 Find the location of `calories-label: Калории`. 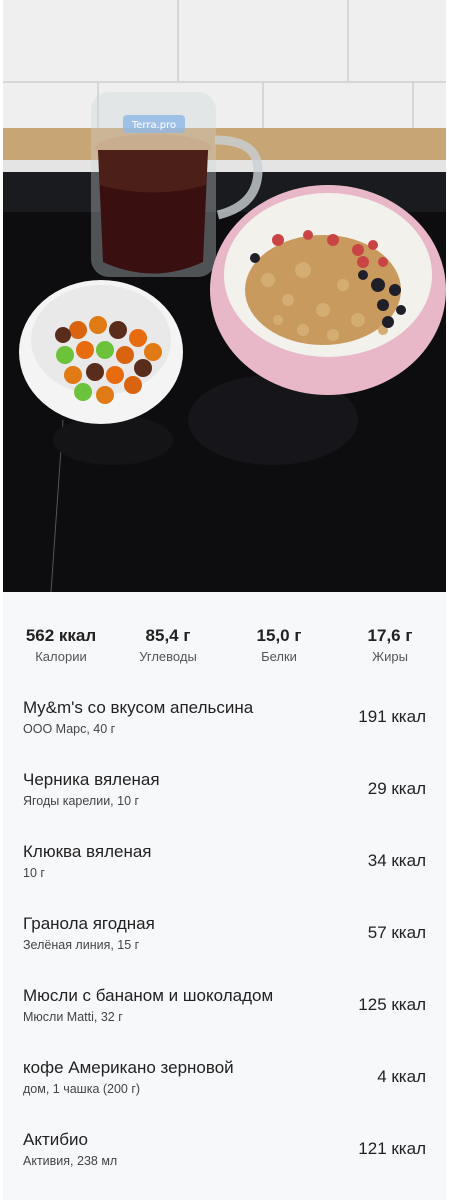

calories-label: Калории is located at coordinates (61, 656).